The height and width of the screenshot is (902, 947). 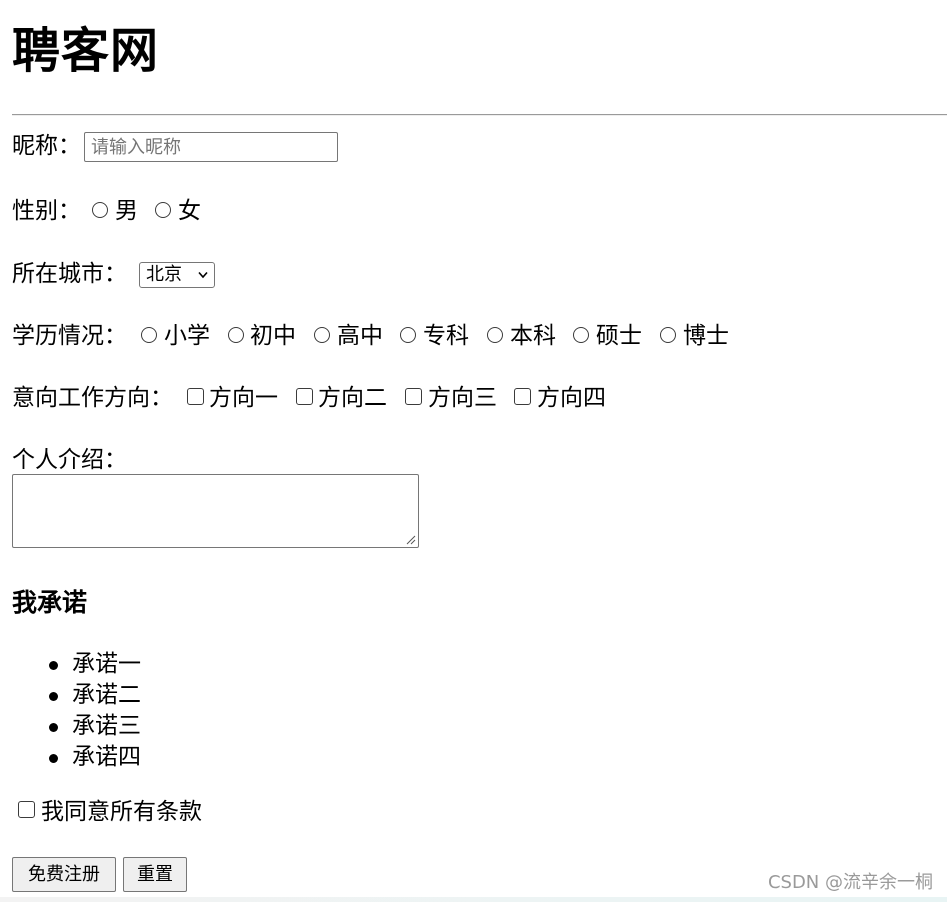 What do you see at coordinates (46, 211) in the screenshot?
I see `gender-label: 性别：` at bounding box center [46, 211].